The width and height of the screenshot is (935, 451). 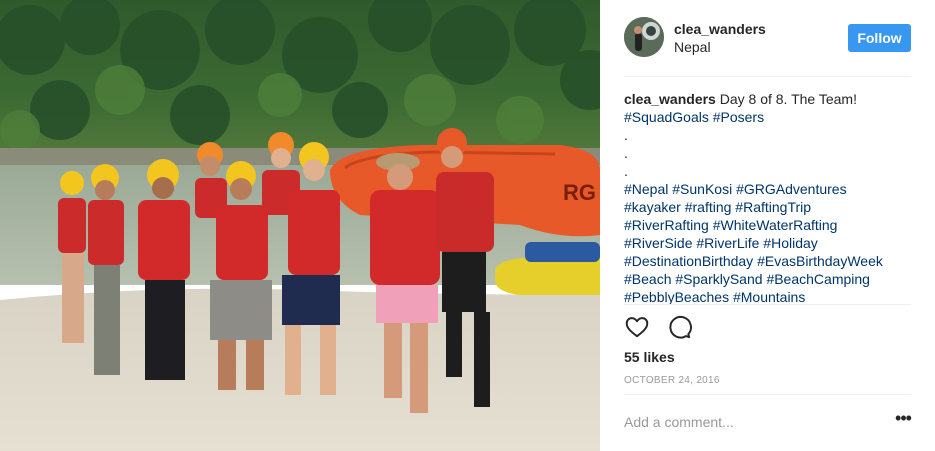 What do you see at coordinates (649, 357) in the screenshot?
I see `likes-count: 55 likes` at bounding box center [649, 357].